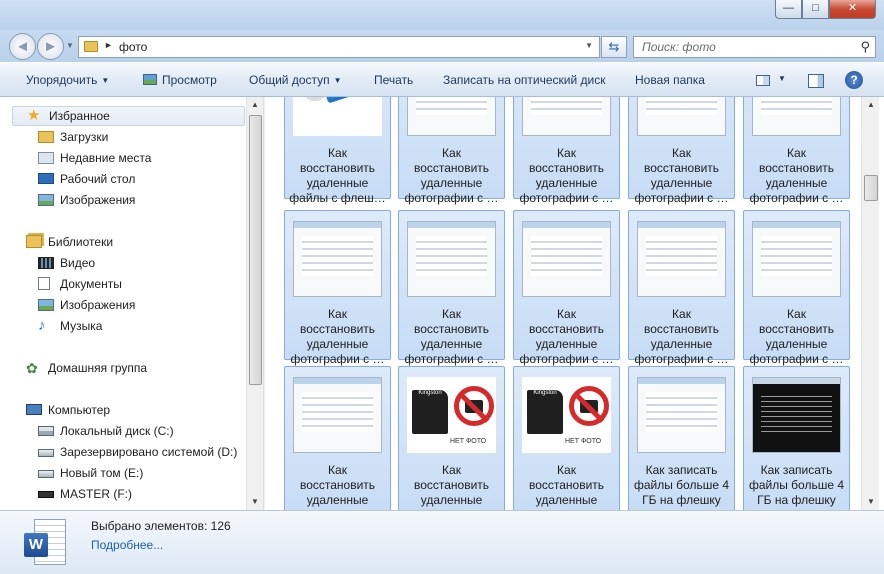 This screenshot has height=574, width=884. Describe the element at coordinates (46, 431) in the screenshot. I see `local-disk-icon` at that location.